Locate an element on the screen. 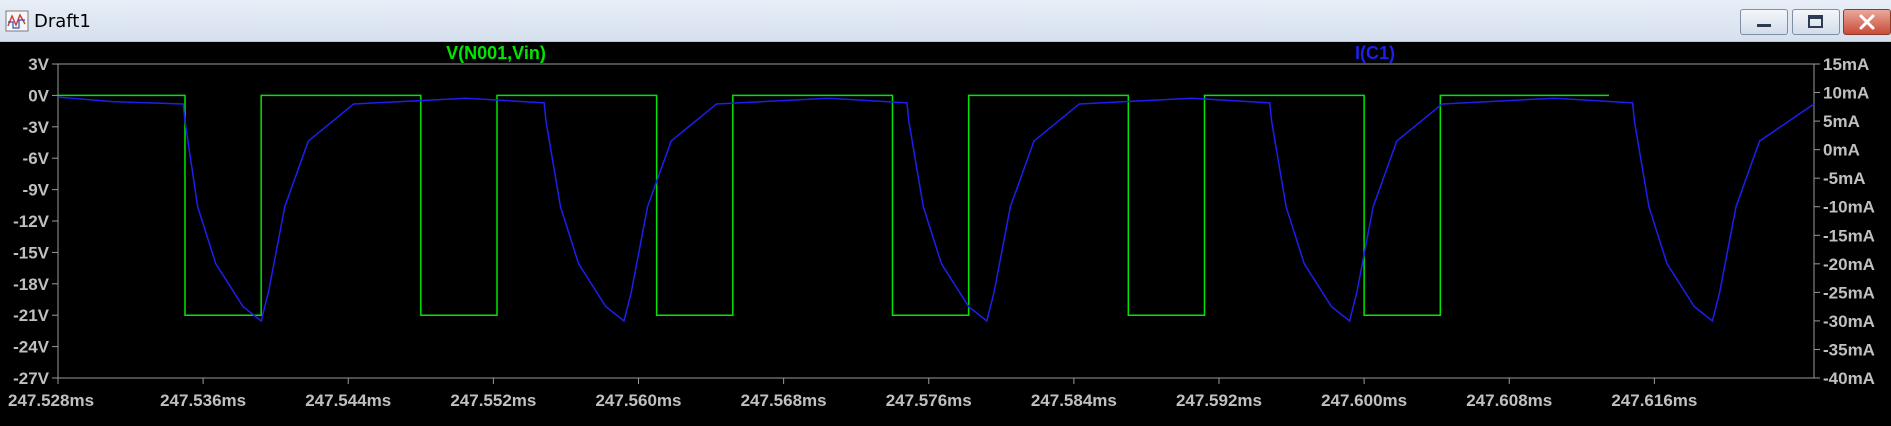 The width and height of the screenshot is (1891, 426). x-axis-tick-label: 247.608ms is located at coordinates (1509, 400).